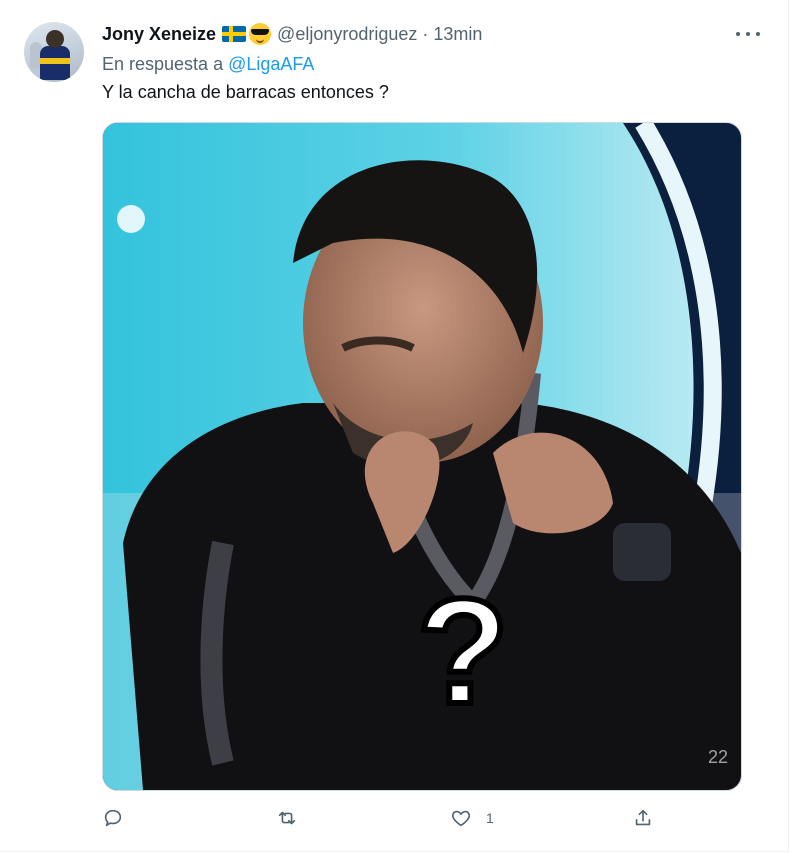  Describe the element at coordinates (159, 34) in the screenshot. I see `author-name: Jony Xeneize` at that location.